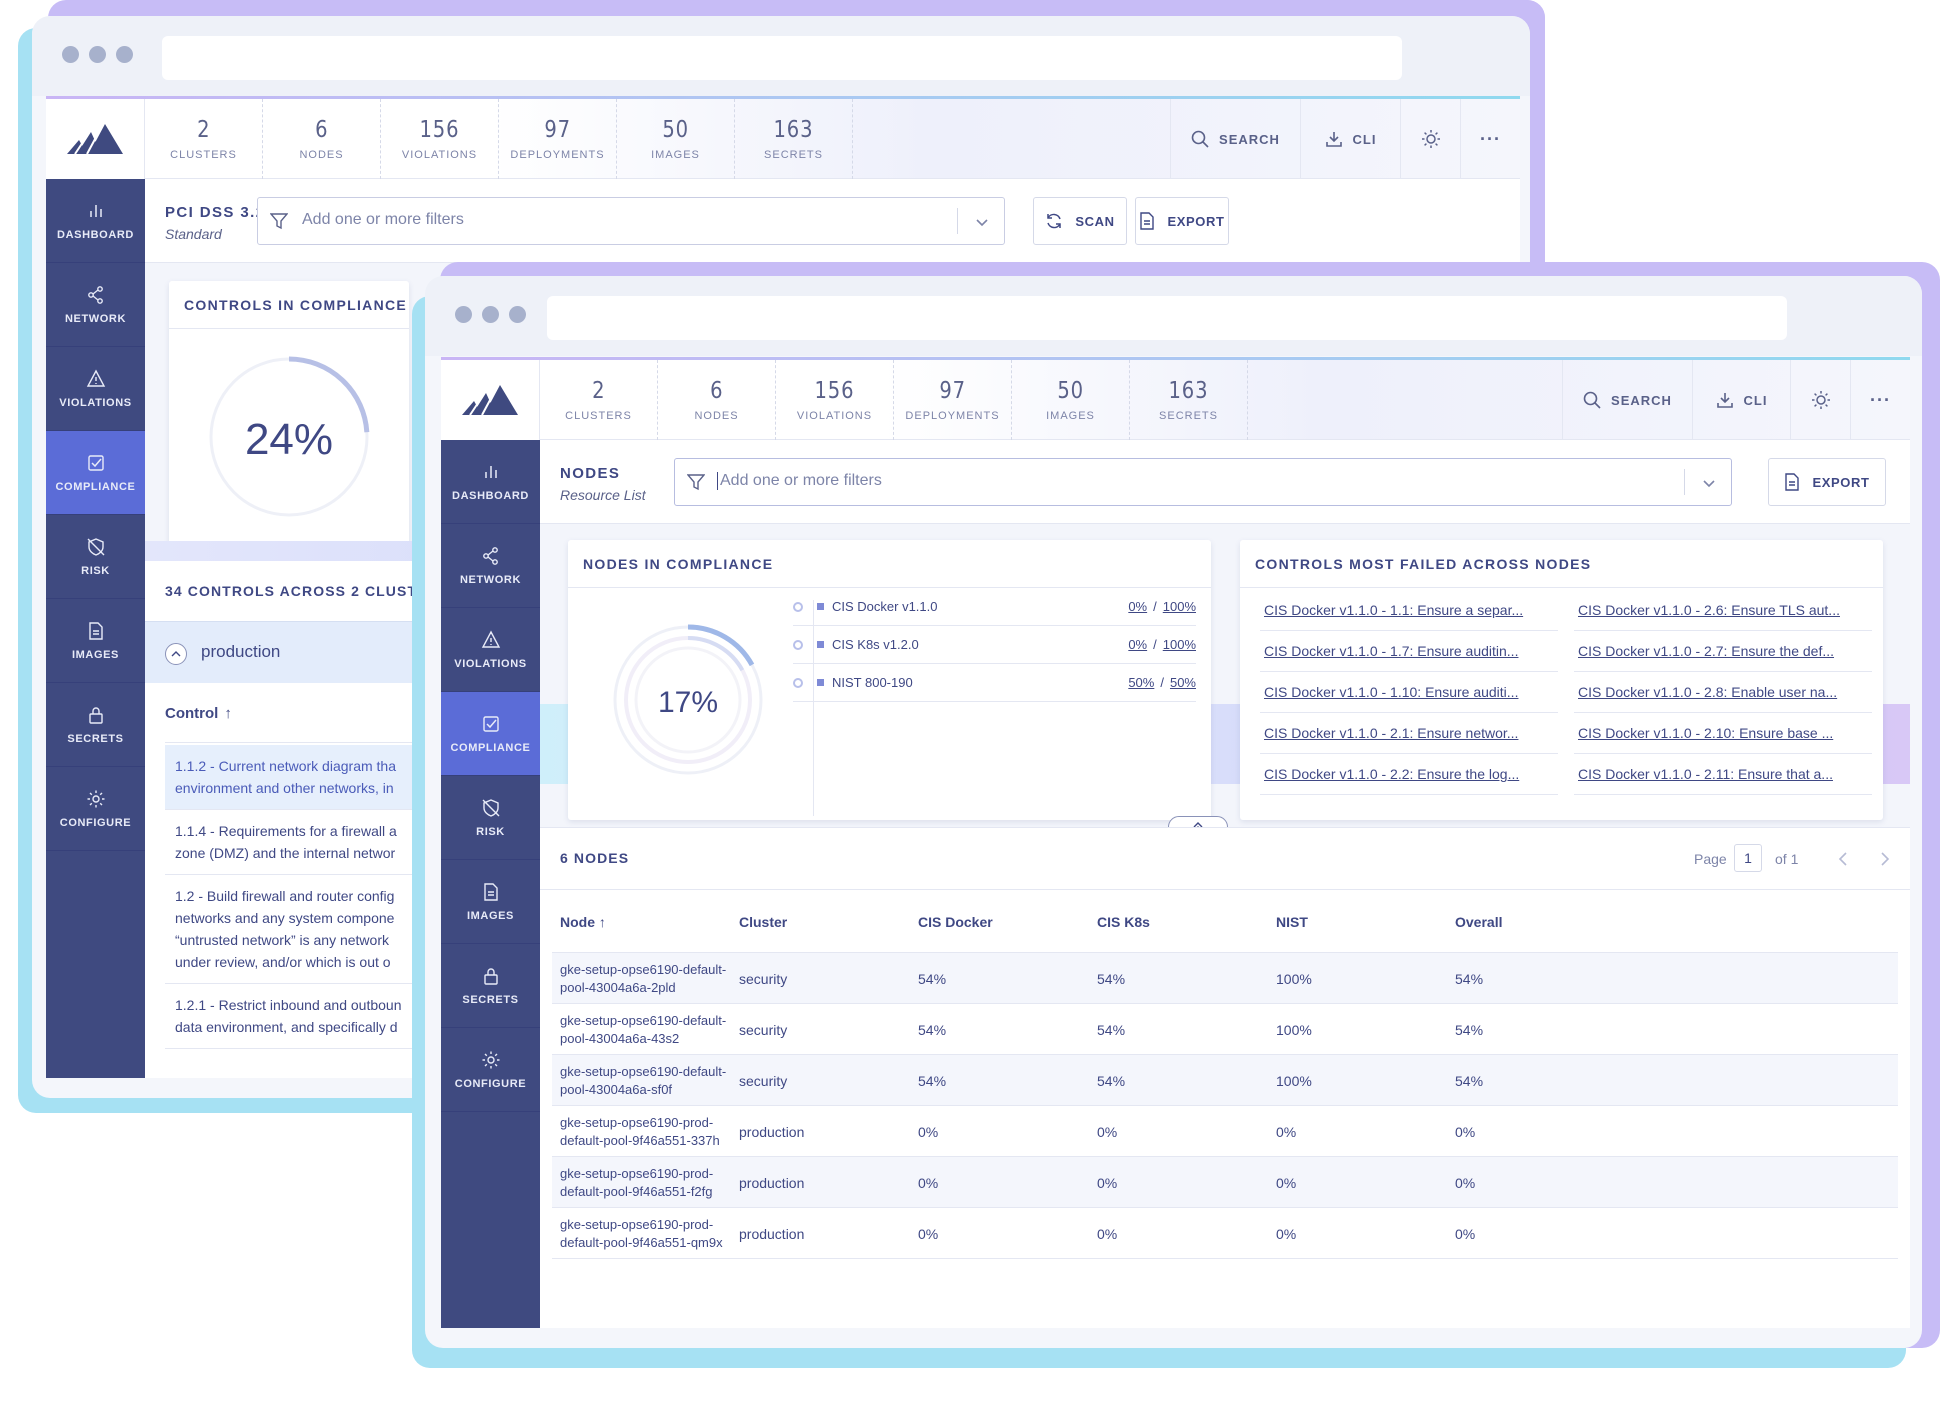 The width and height of the screenshot is (1948, 1412). I want to click on benchmark-row: NIST 800-190 50% / 50%, so click(994, 683).